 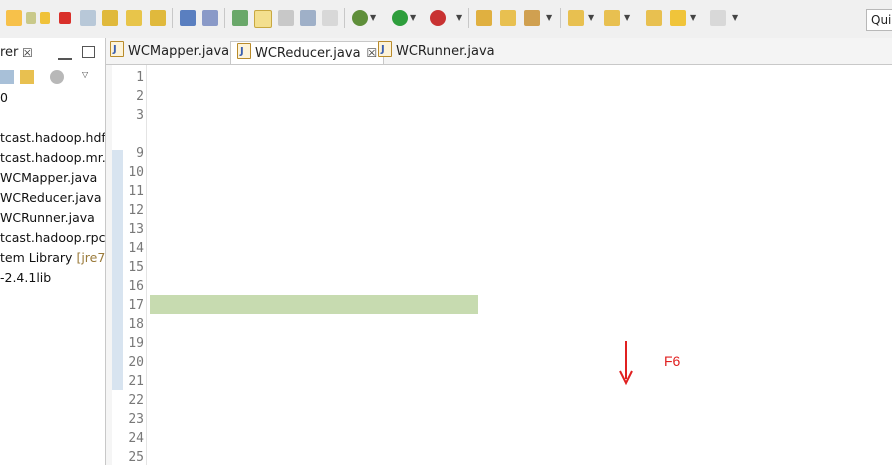 I want to click on search-icon, so click(x=532, y=18).